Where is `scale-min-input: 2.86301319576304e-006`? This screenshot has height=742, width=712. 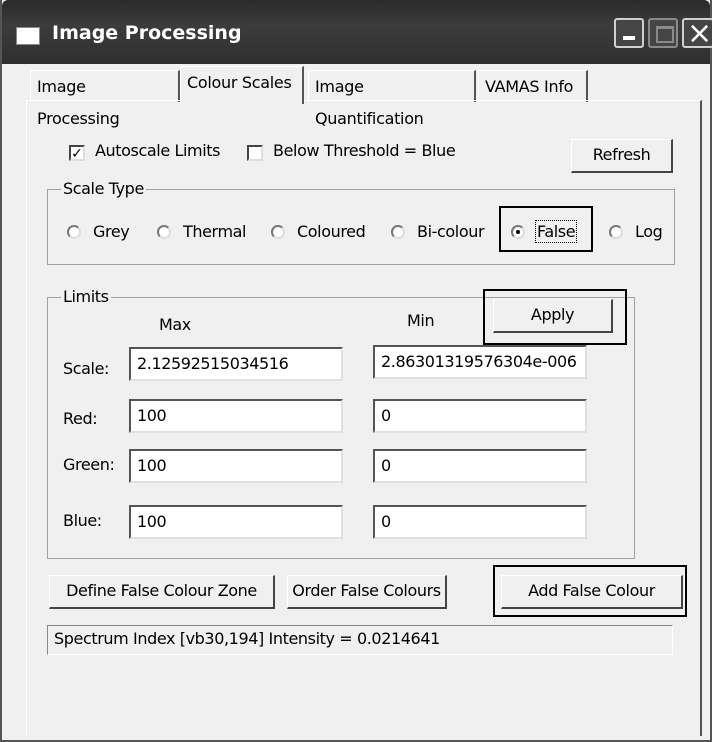
scale-min-input: 2.86301319576304e-006 is located at coordinates (480, 362).